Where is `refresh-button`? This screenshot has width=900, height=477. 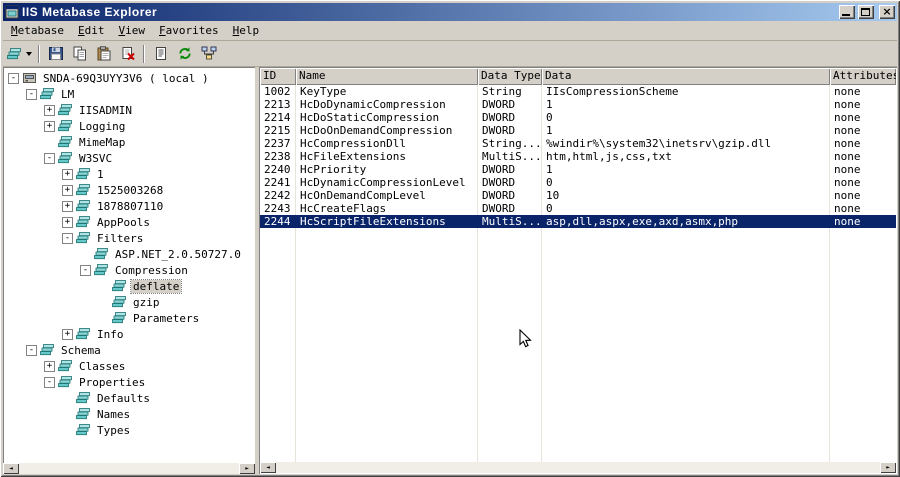 refresh-button is located at coordinates (184, 54).